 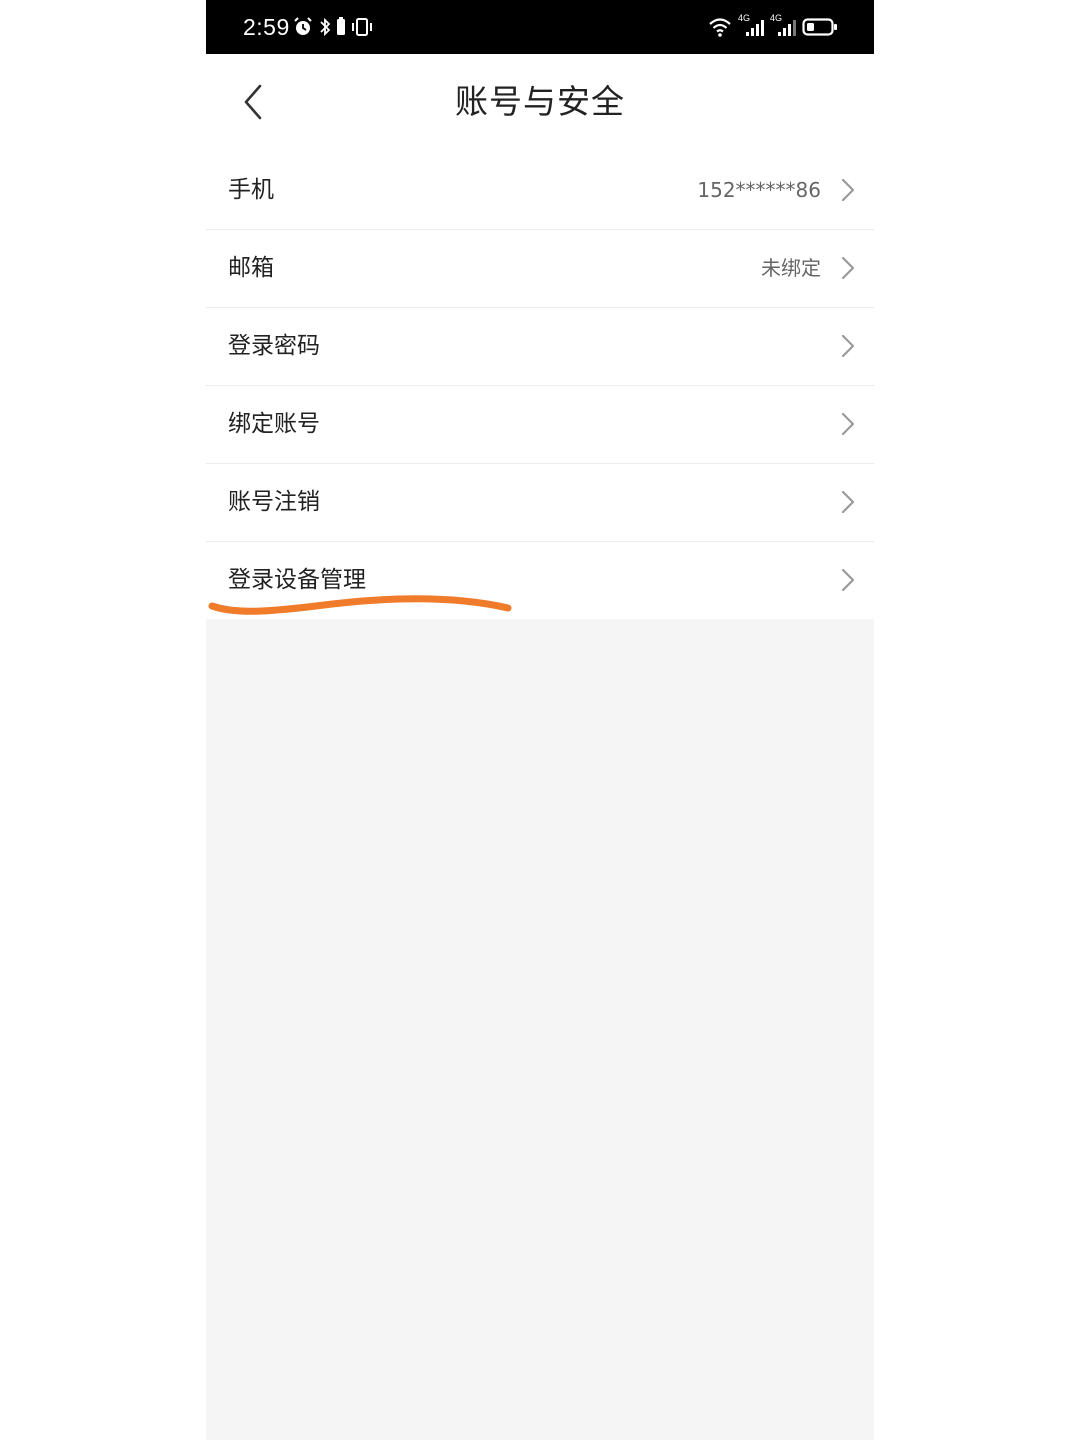 I want to click on page-title: 账号与安全, so click(x=540, y=101).